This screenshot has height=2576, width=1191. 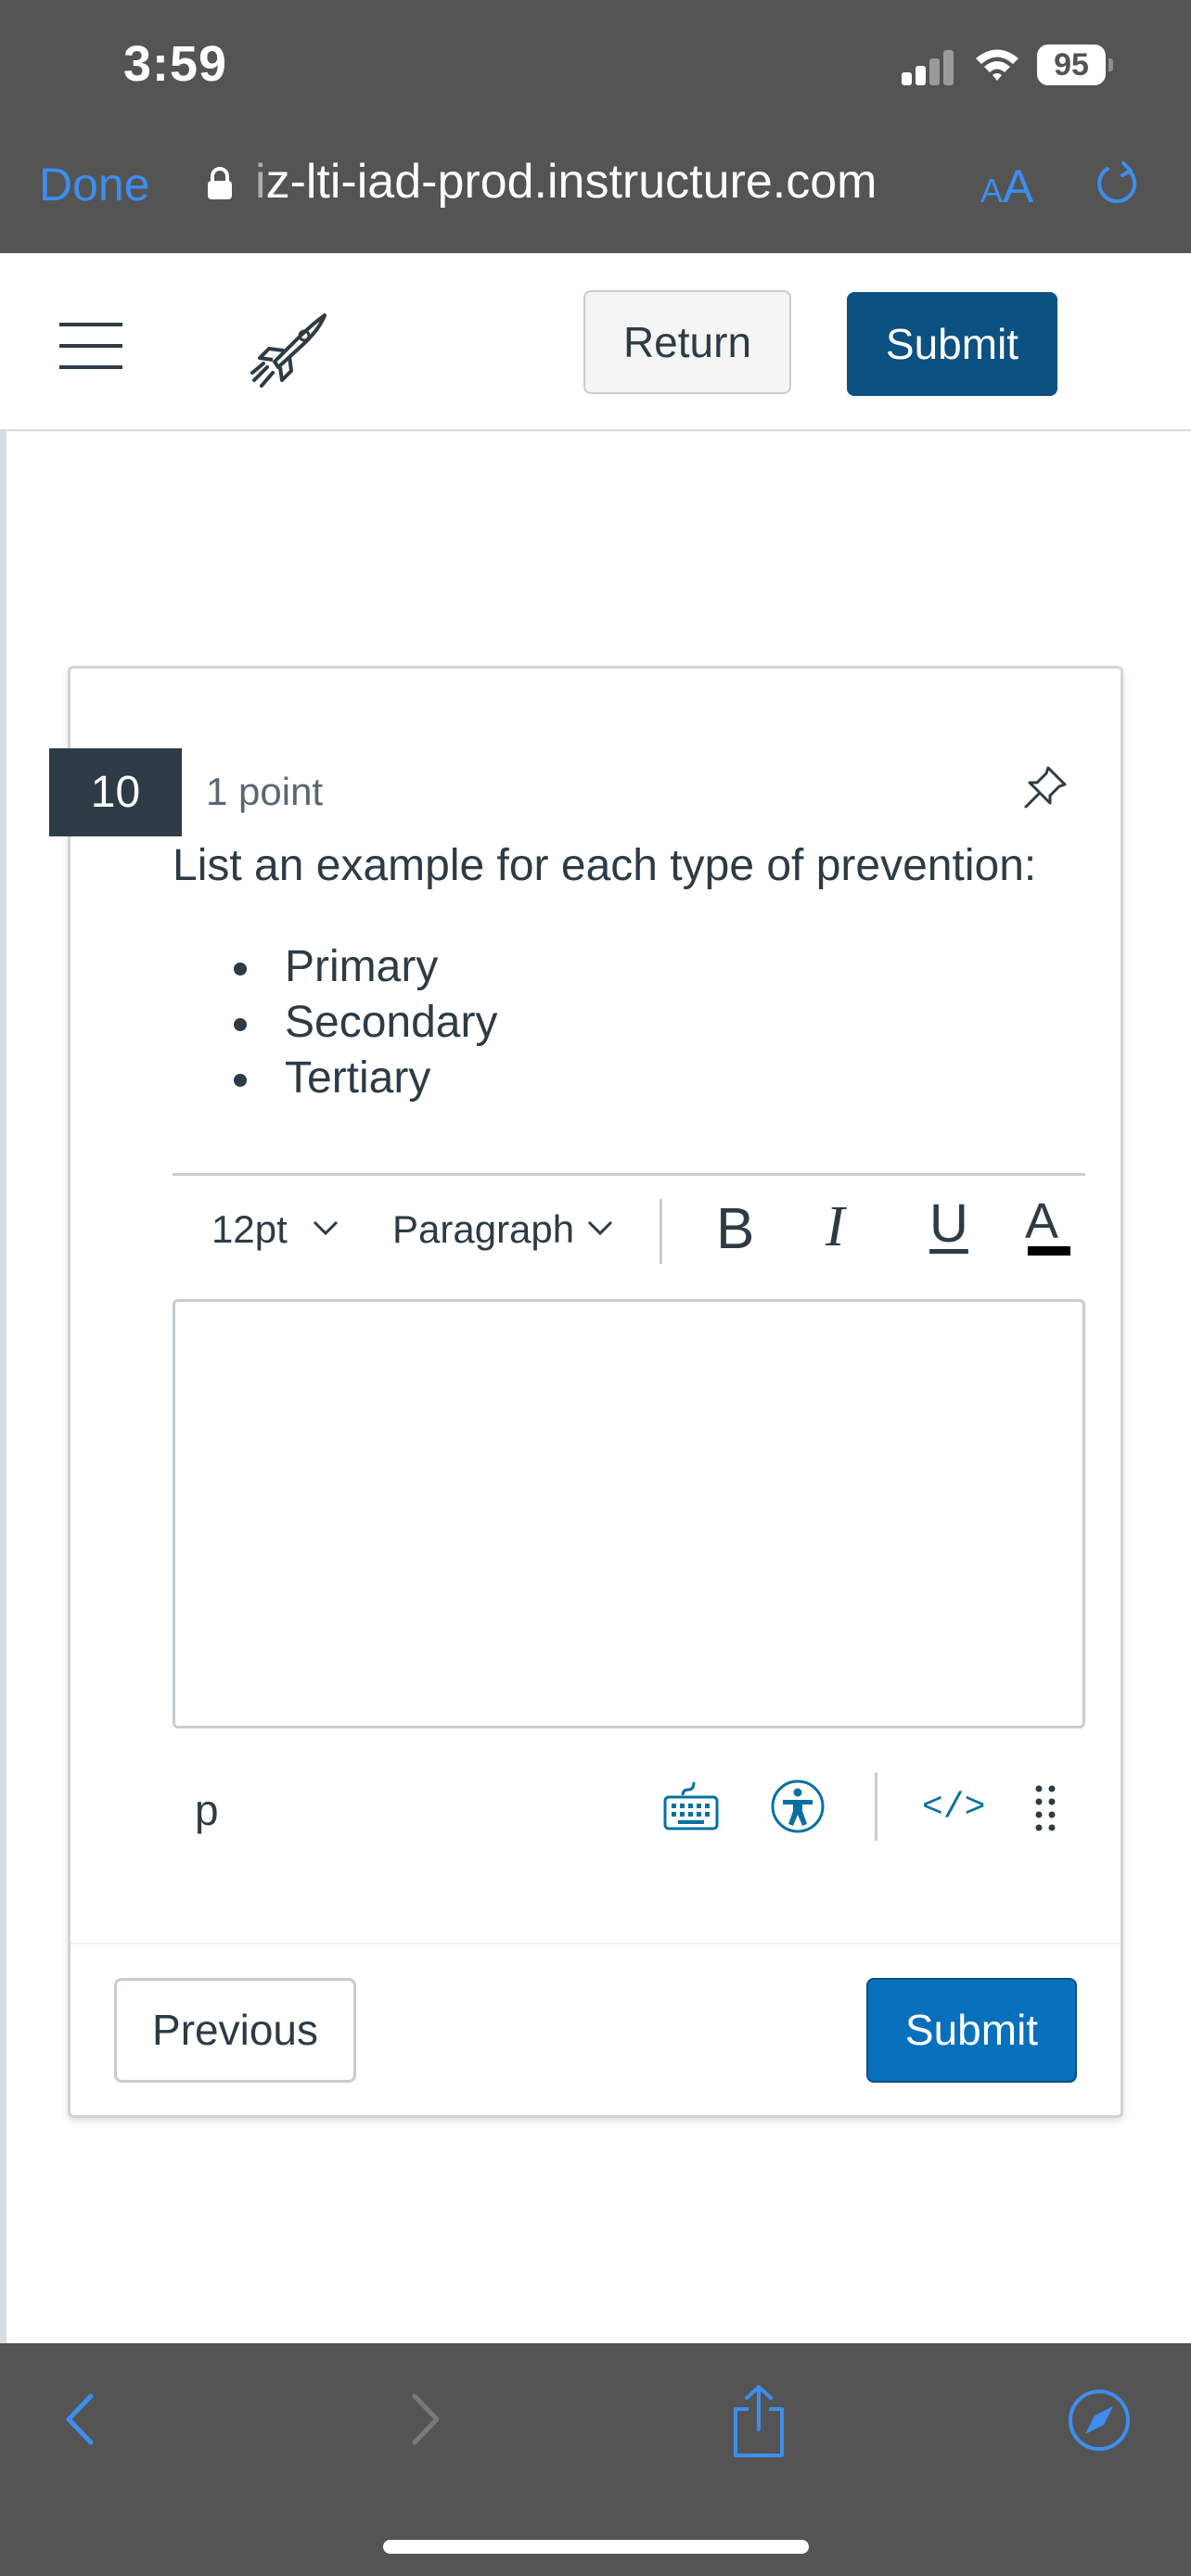 What do you see at coordinates (207, 1810) in the screenshot?
I see `element-path: p` at bounding box center [207, 1810].